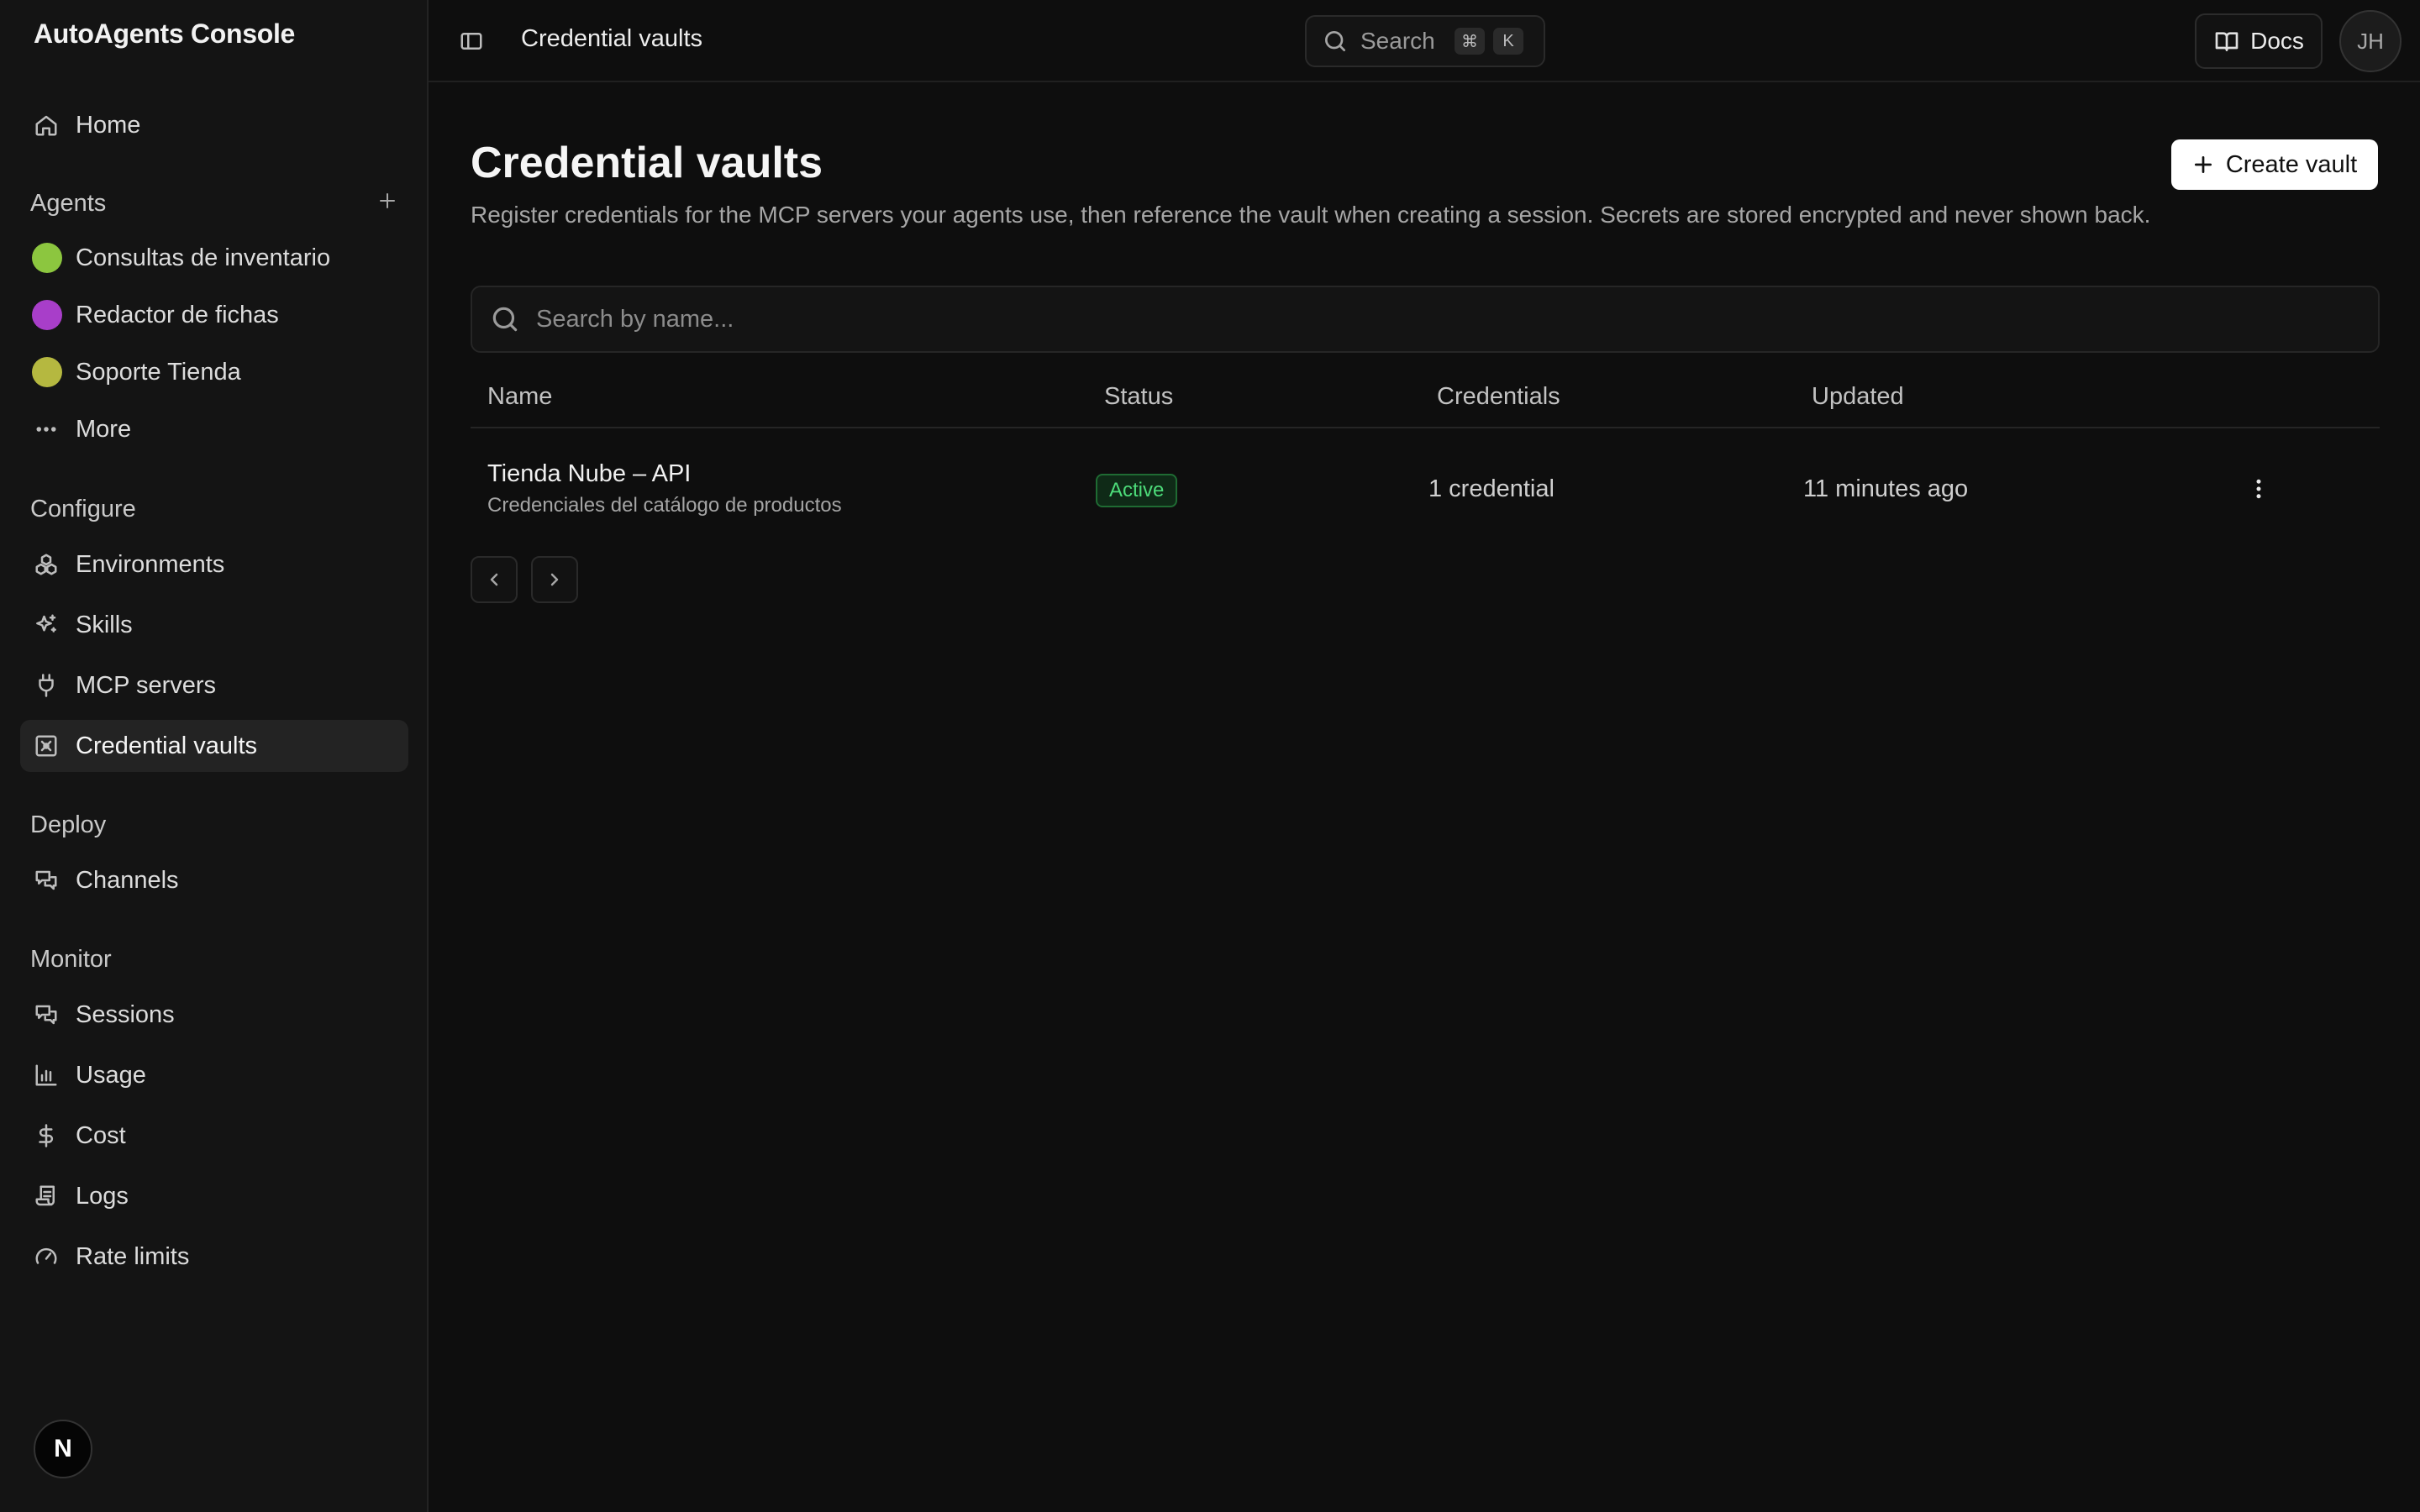  I want to click on sidebar-item-label: Skills, so click(105, 624).